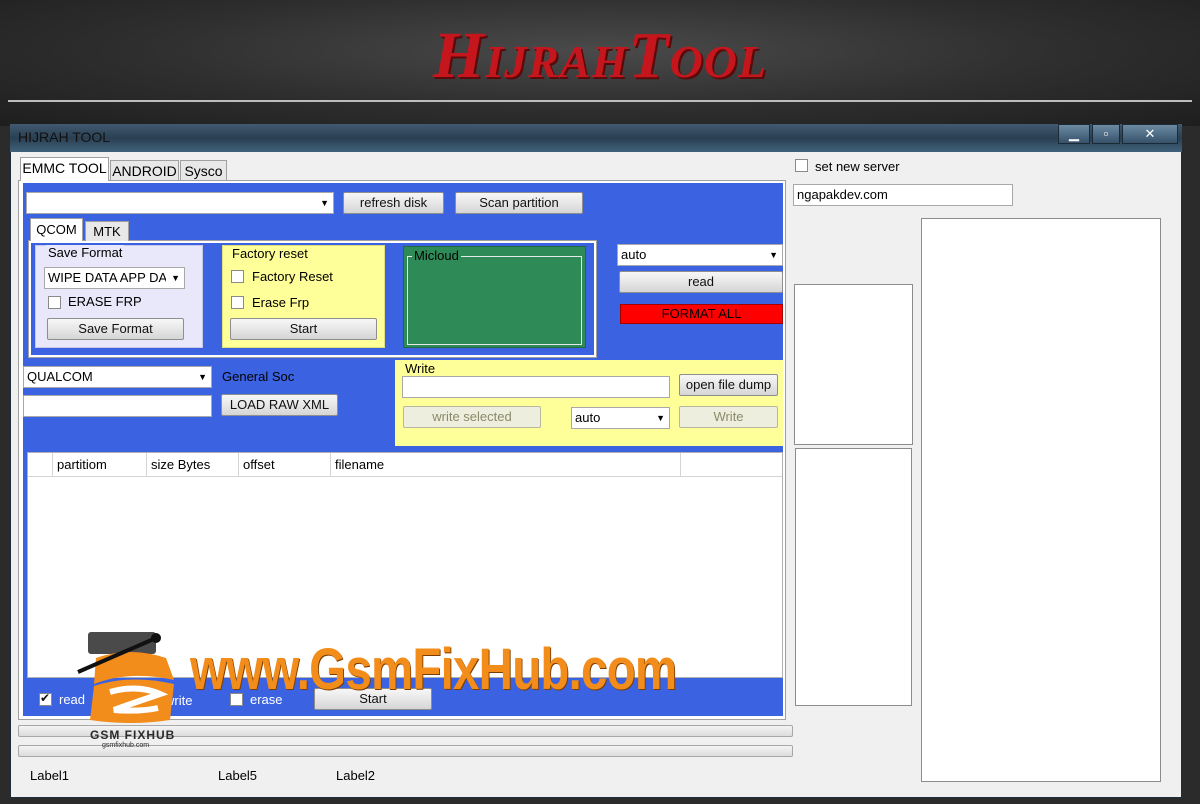 This screenshot has width=1200, height=804. What do you see at coordinates (125, 677) in the screenshot?
I see `gsmfixhub-logo-icon` at bounding box center [125, 677].